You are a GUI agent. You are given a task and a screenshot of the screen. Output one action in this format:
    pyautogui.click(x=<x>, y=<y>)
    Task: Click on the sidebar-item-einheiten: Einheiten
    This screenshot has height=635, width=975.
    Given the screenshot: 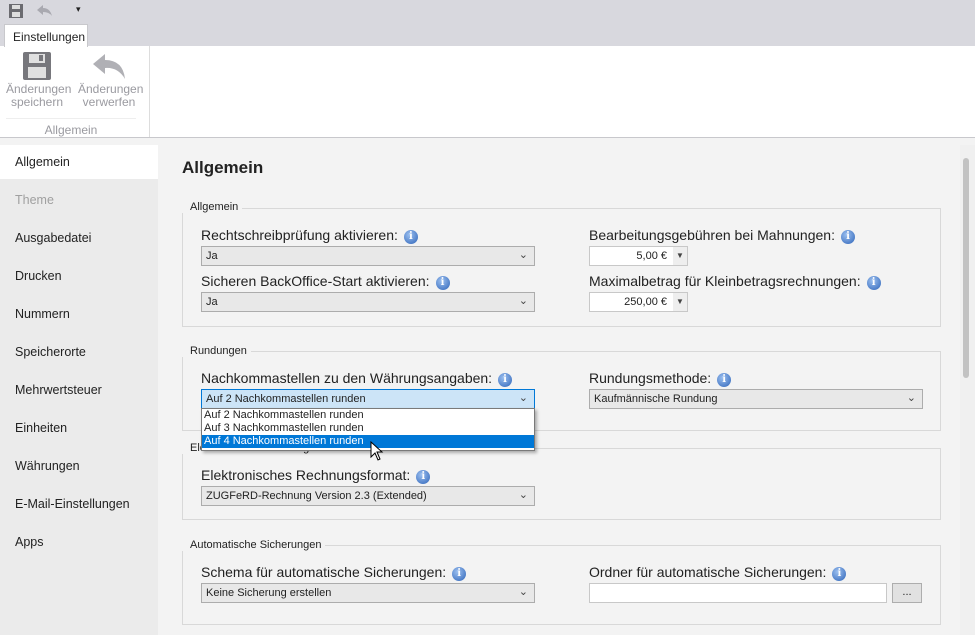 What is the action you would take?
    pyautogui.click(x=79, y=428)
    